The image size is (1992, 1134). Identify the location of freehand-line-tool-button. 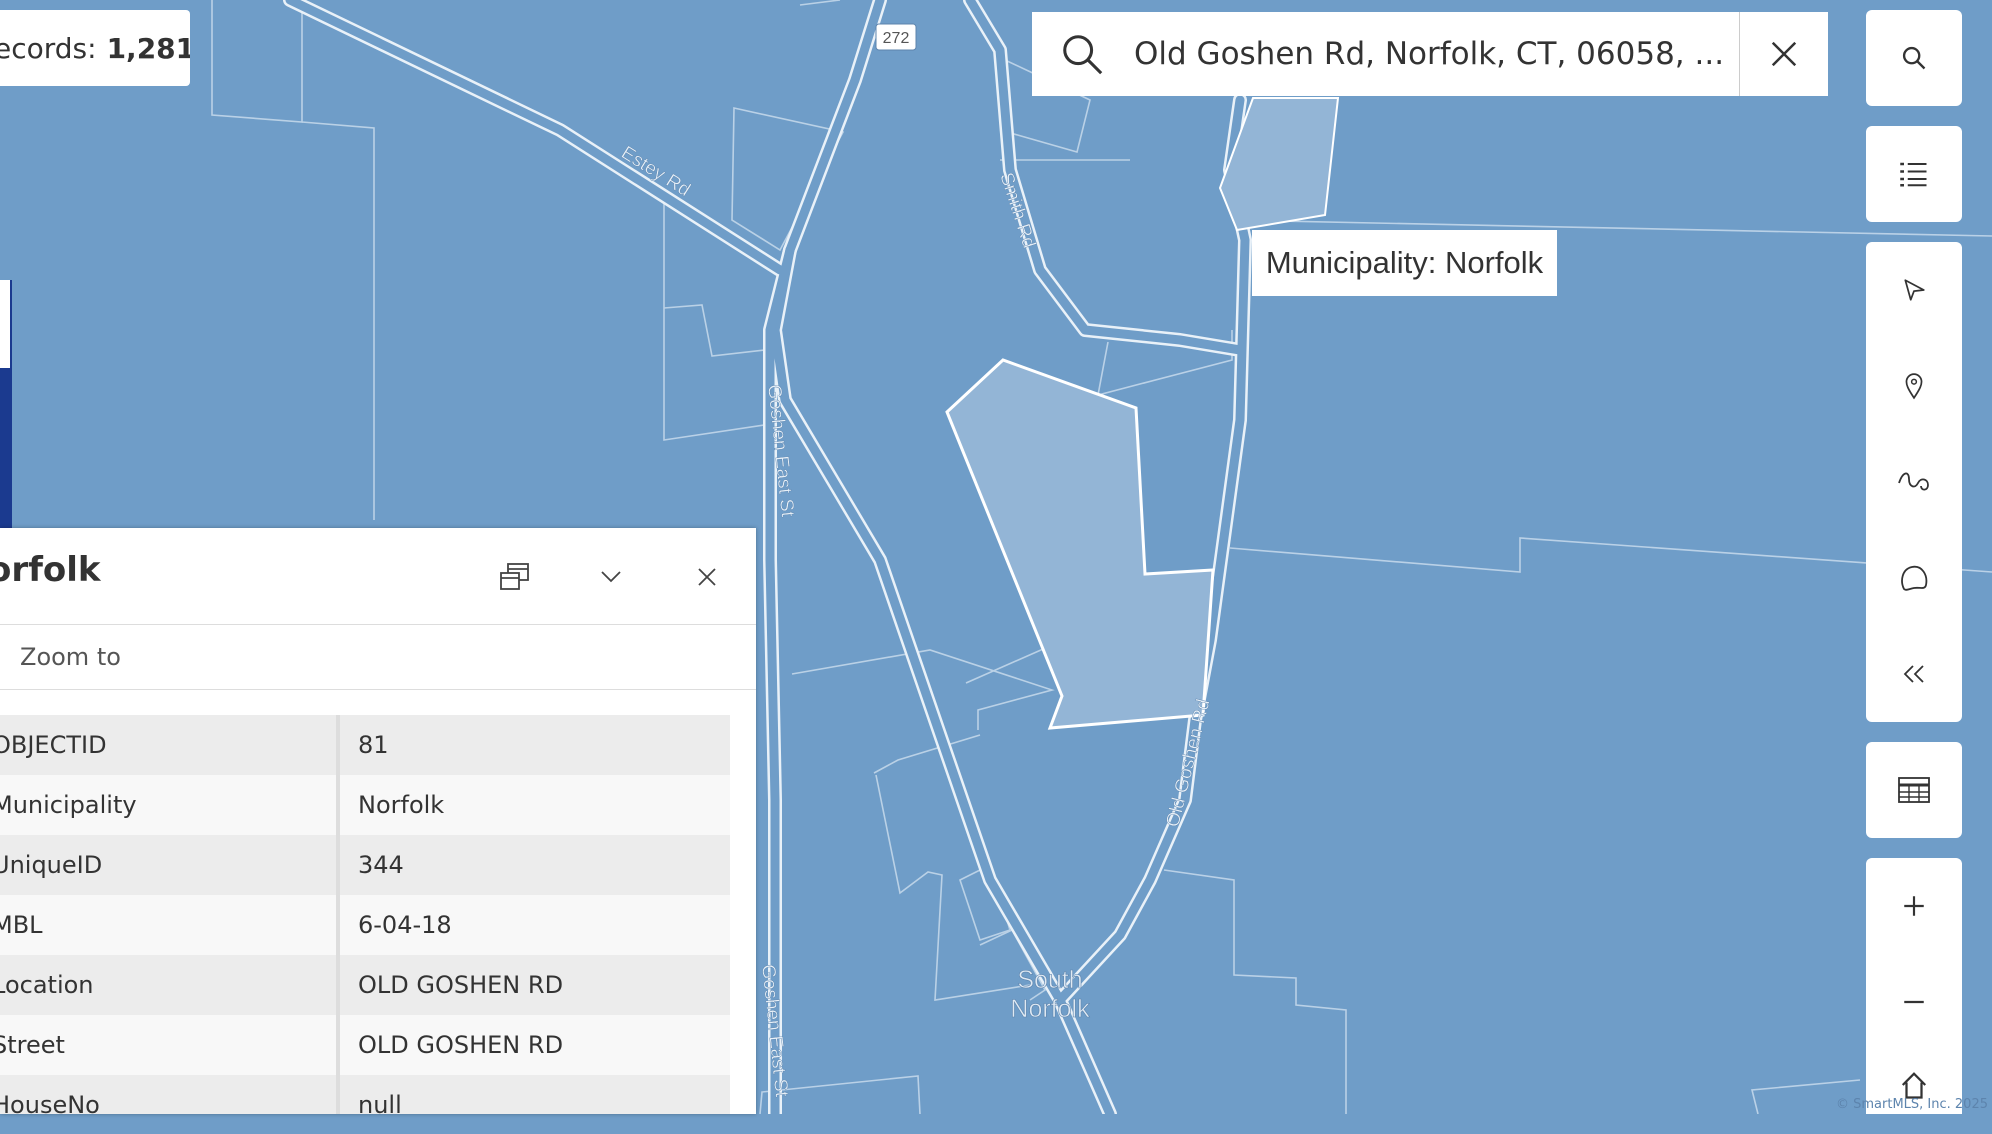
(1914, 482).